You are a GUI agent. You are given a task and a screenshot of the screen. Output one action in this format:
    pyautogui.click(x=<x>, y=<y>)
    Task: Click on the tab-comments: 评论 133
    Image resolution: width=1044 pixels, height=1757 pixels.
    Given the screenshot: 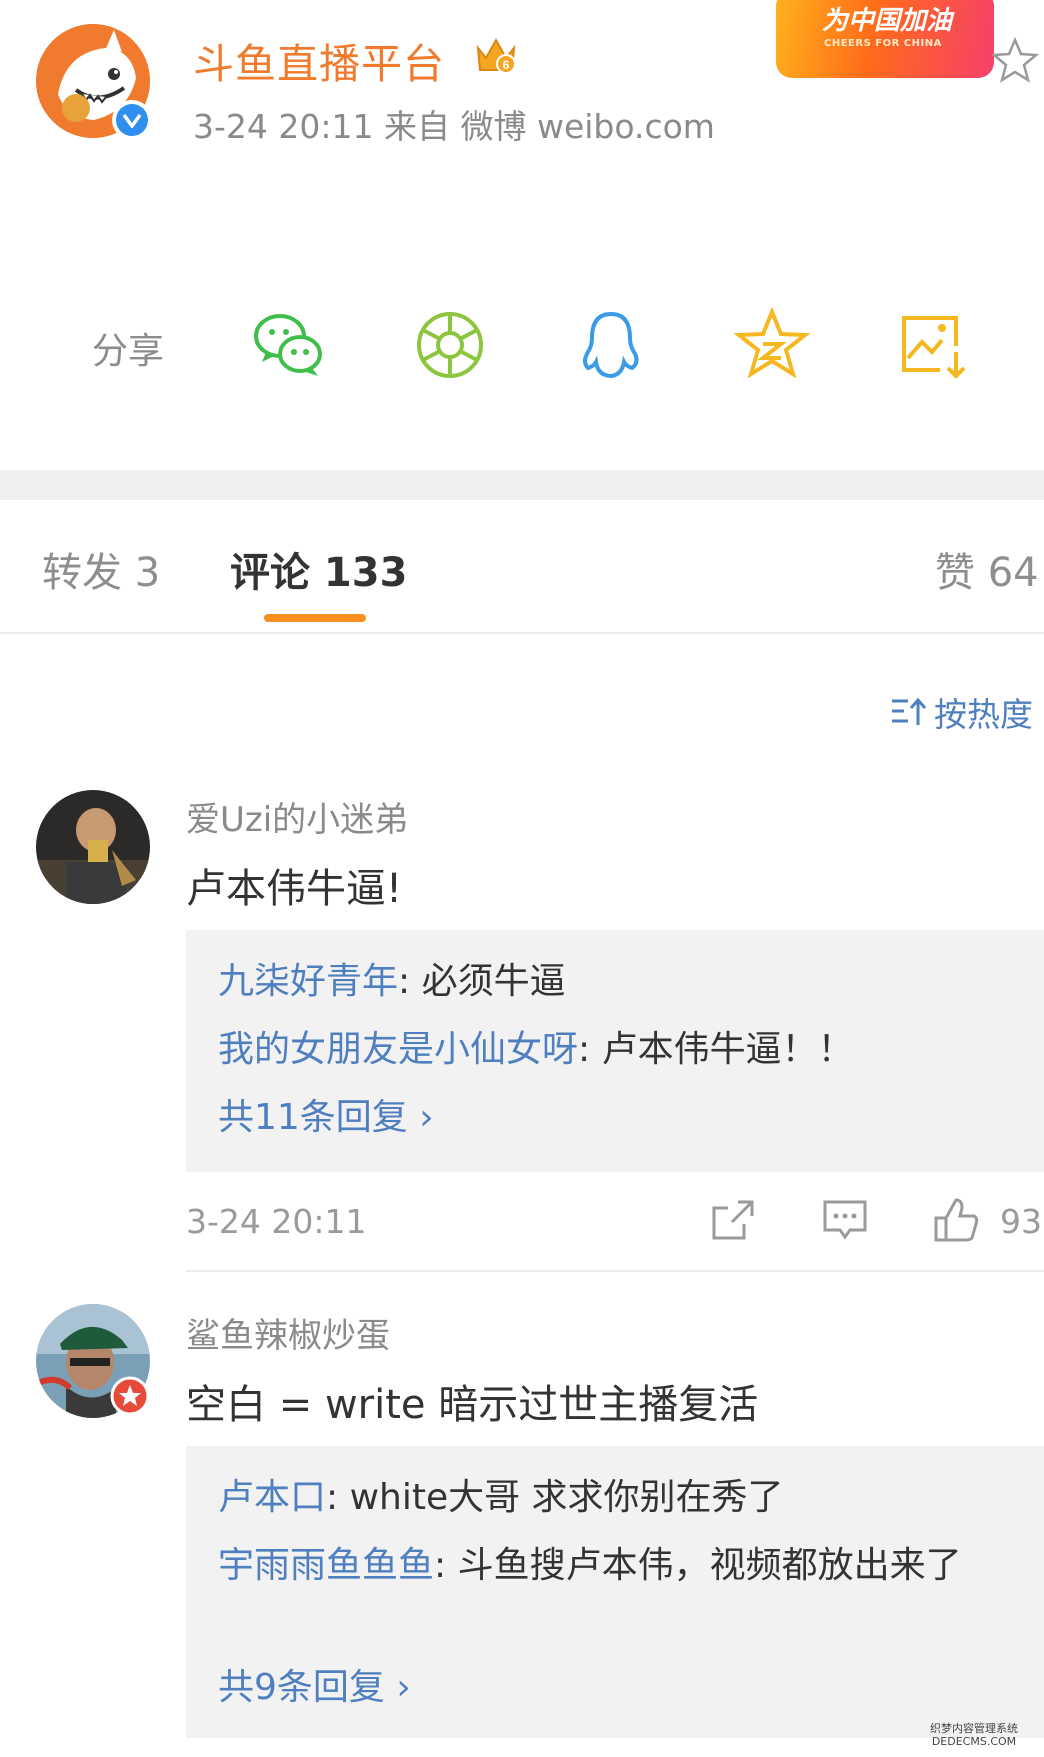 What is the action you would take?
    pyautogui.click(x=318, y=569)
    